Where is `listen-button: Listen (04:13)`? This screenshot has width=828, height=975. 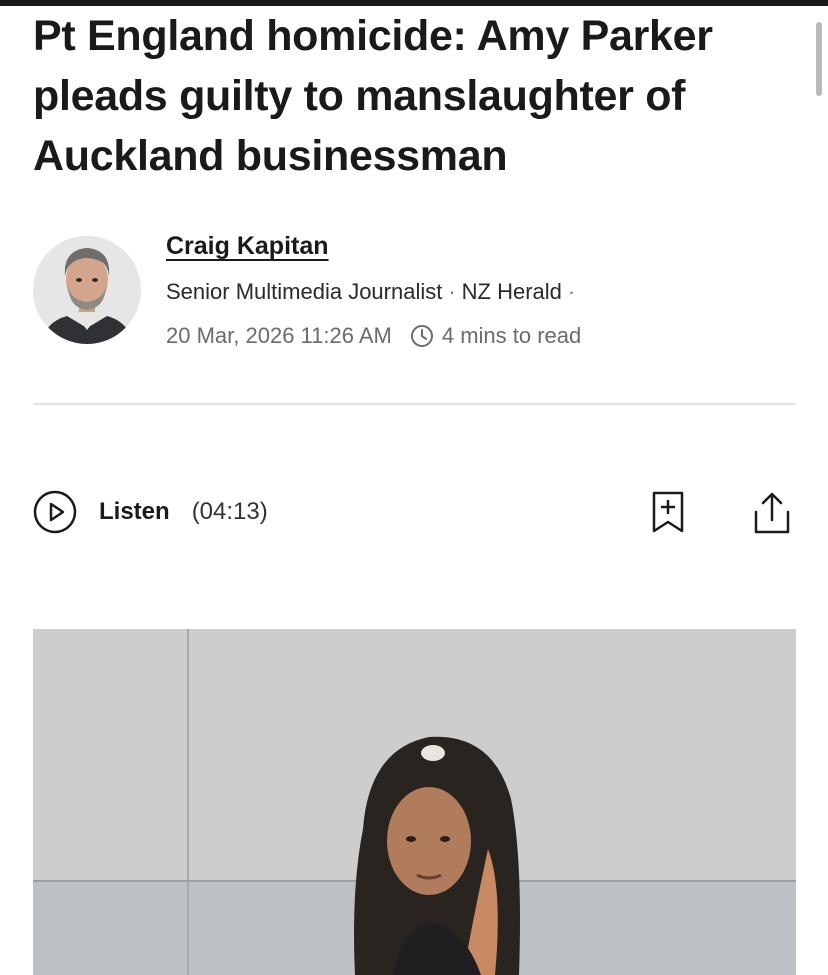 listen-button: Listen (04:13) is located at coordinates (150, 512).